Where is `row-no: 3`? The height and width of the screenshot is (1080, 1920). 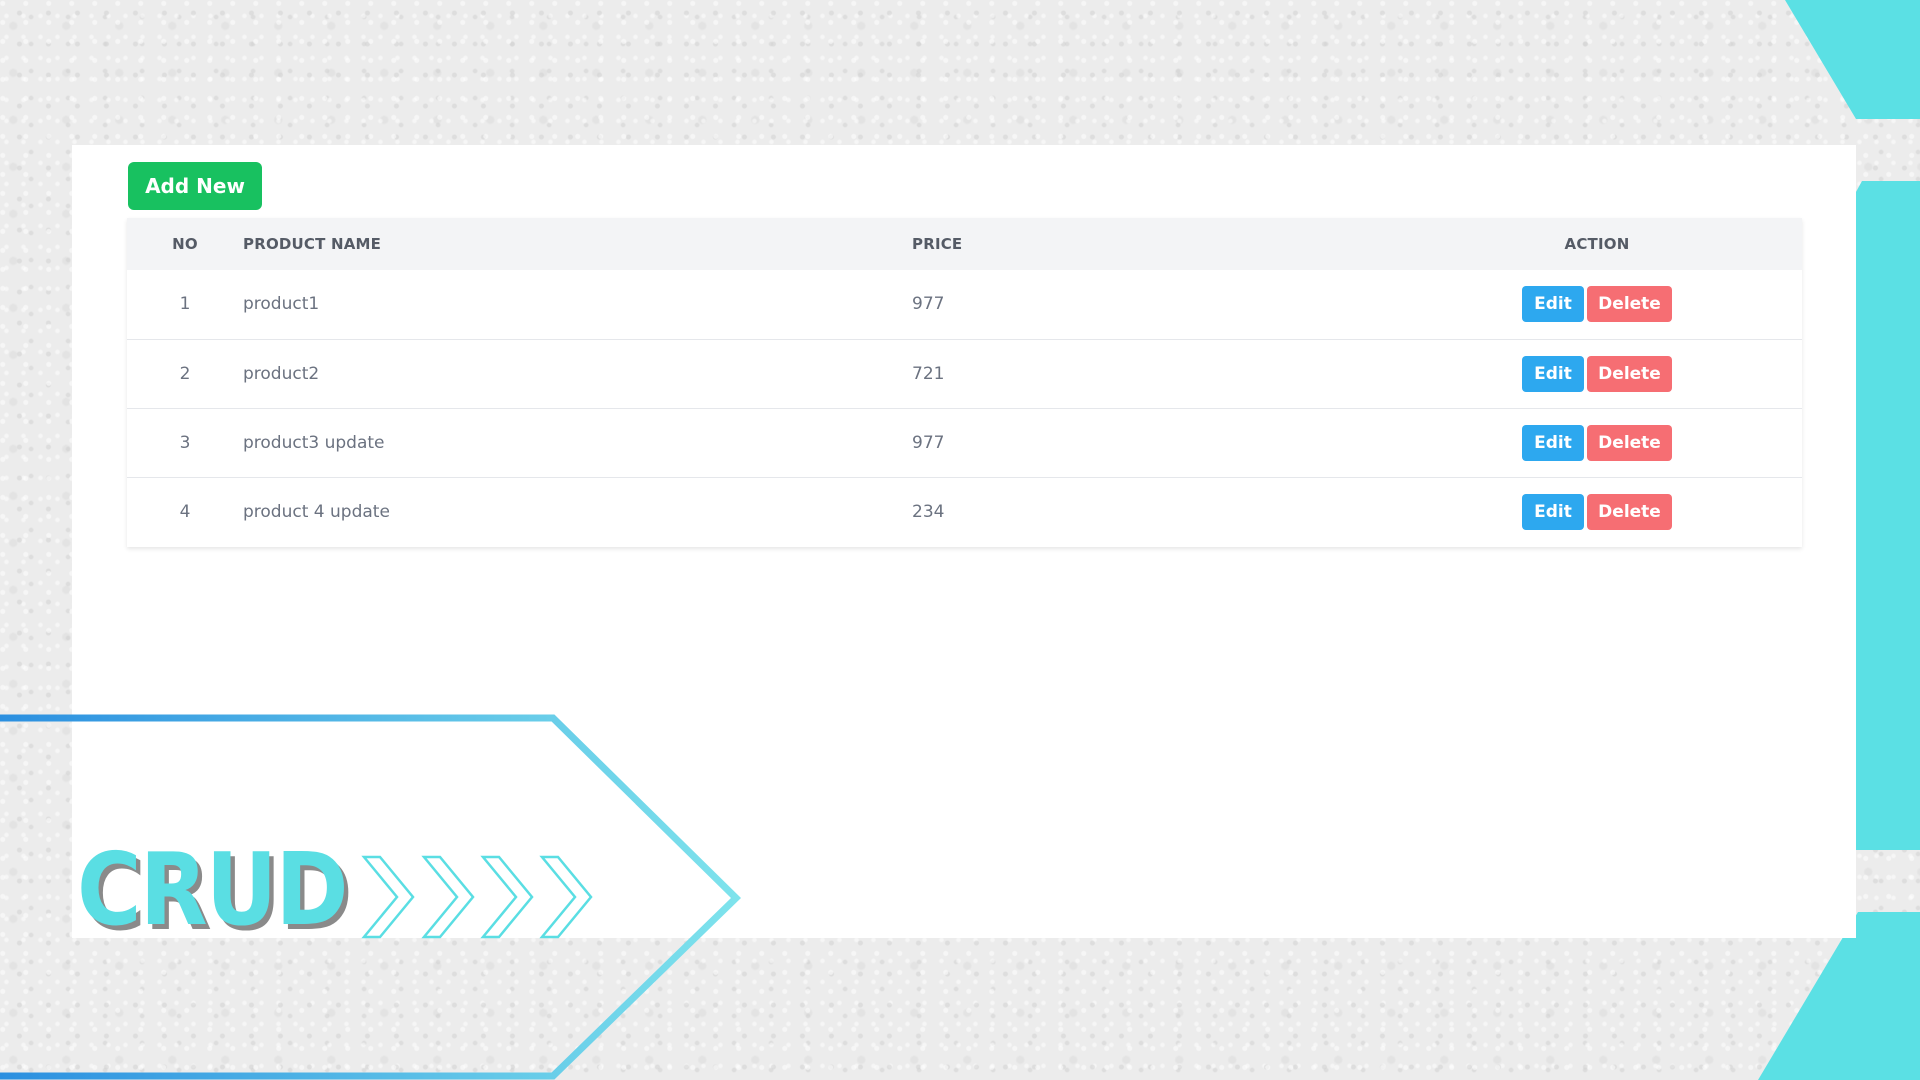
row-no: 3 is located at coordinates (185, 442).